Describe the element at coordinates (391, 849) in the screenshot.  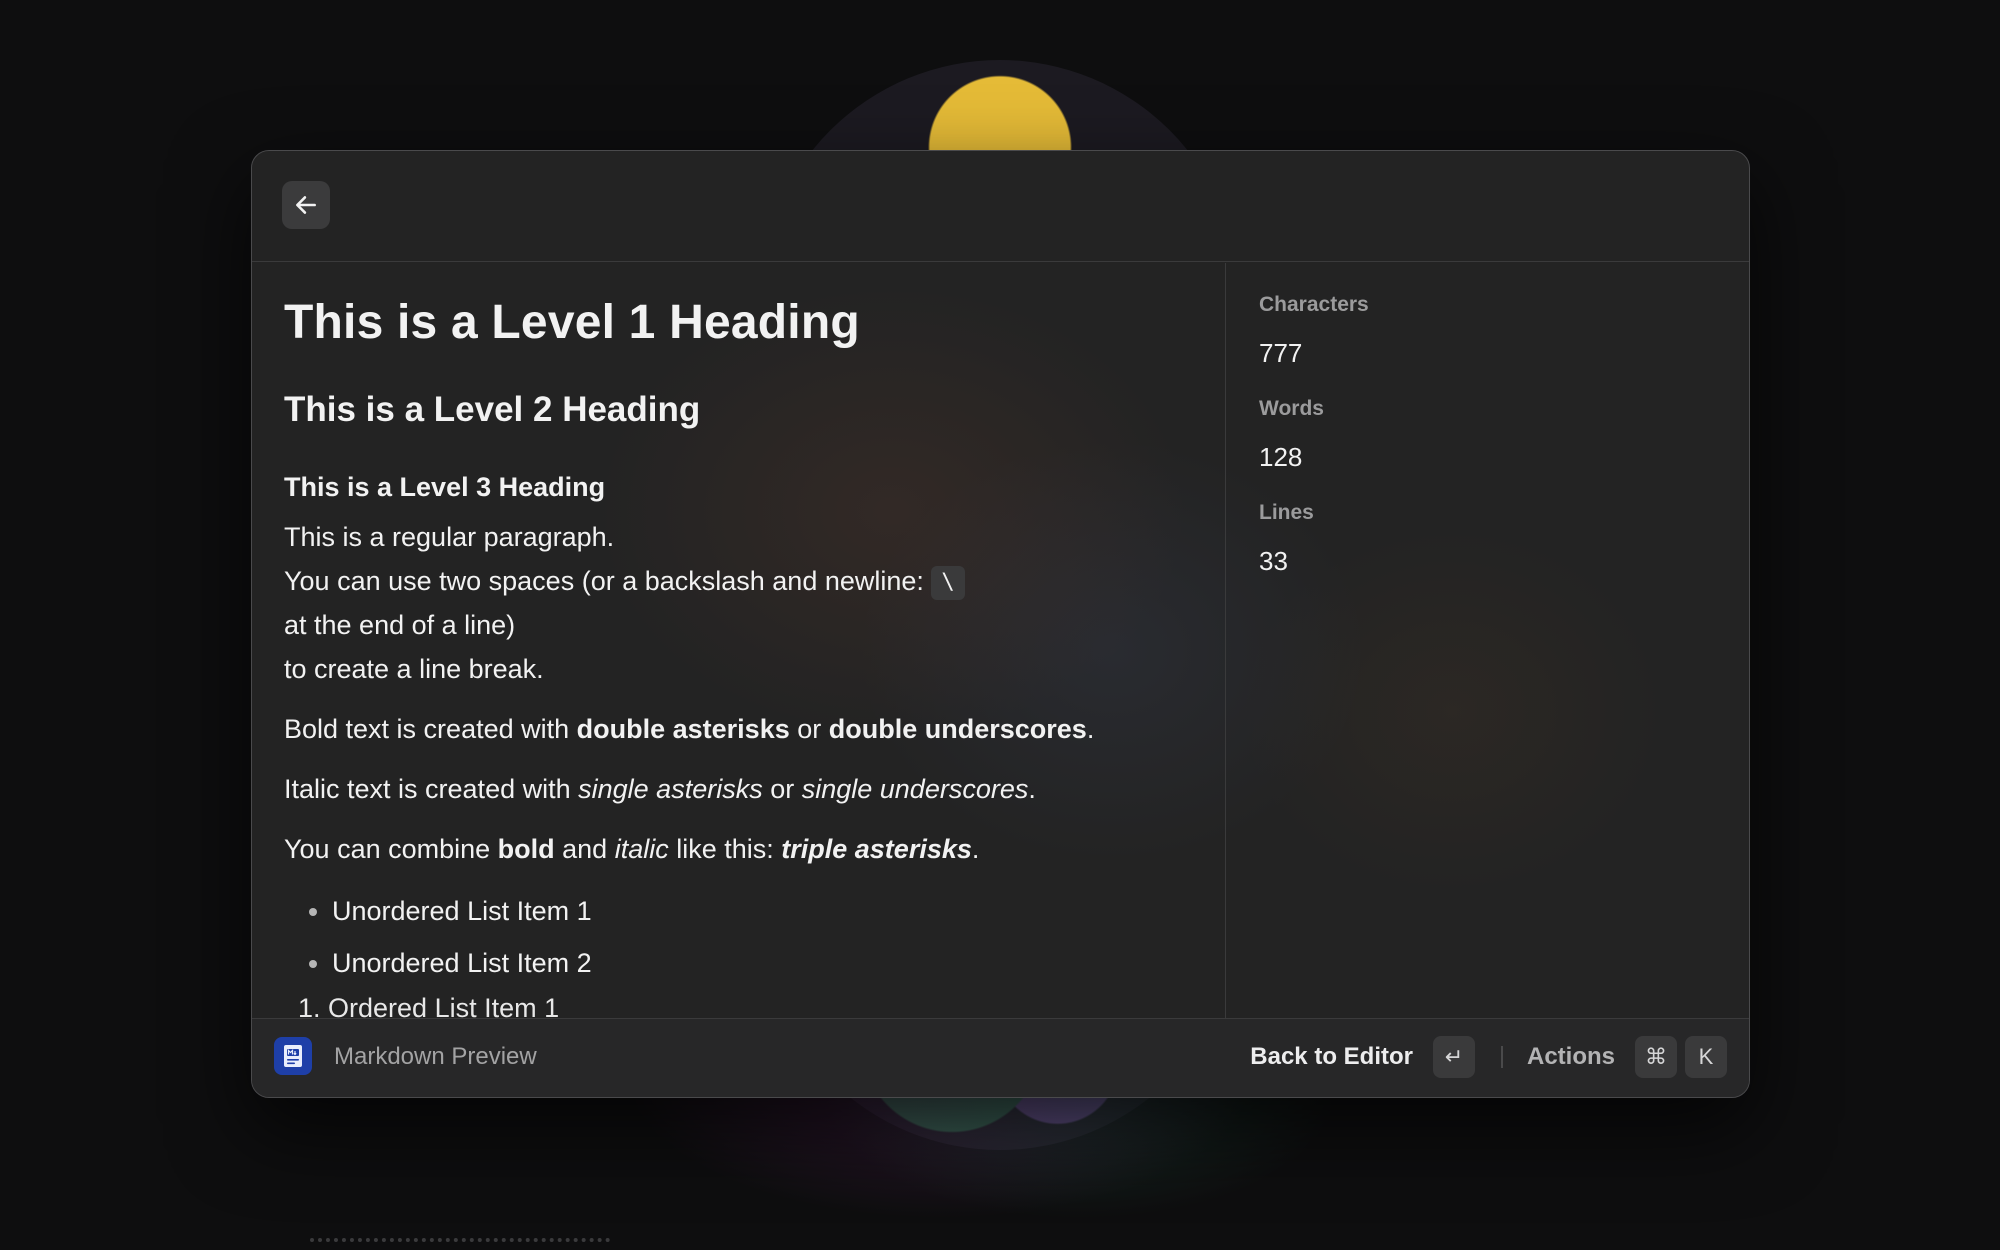
I see `text: You can combine` at that location.